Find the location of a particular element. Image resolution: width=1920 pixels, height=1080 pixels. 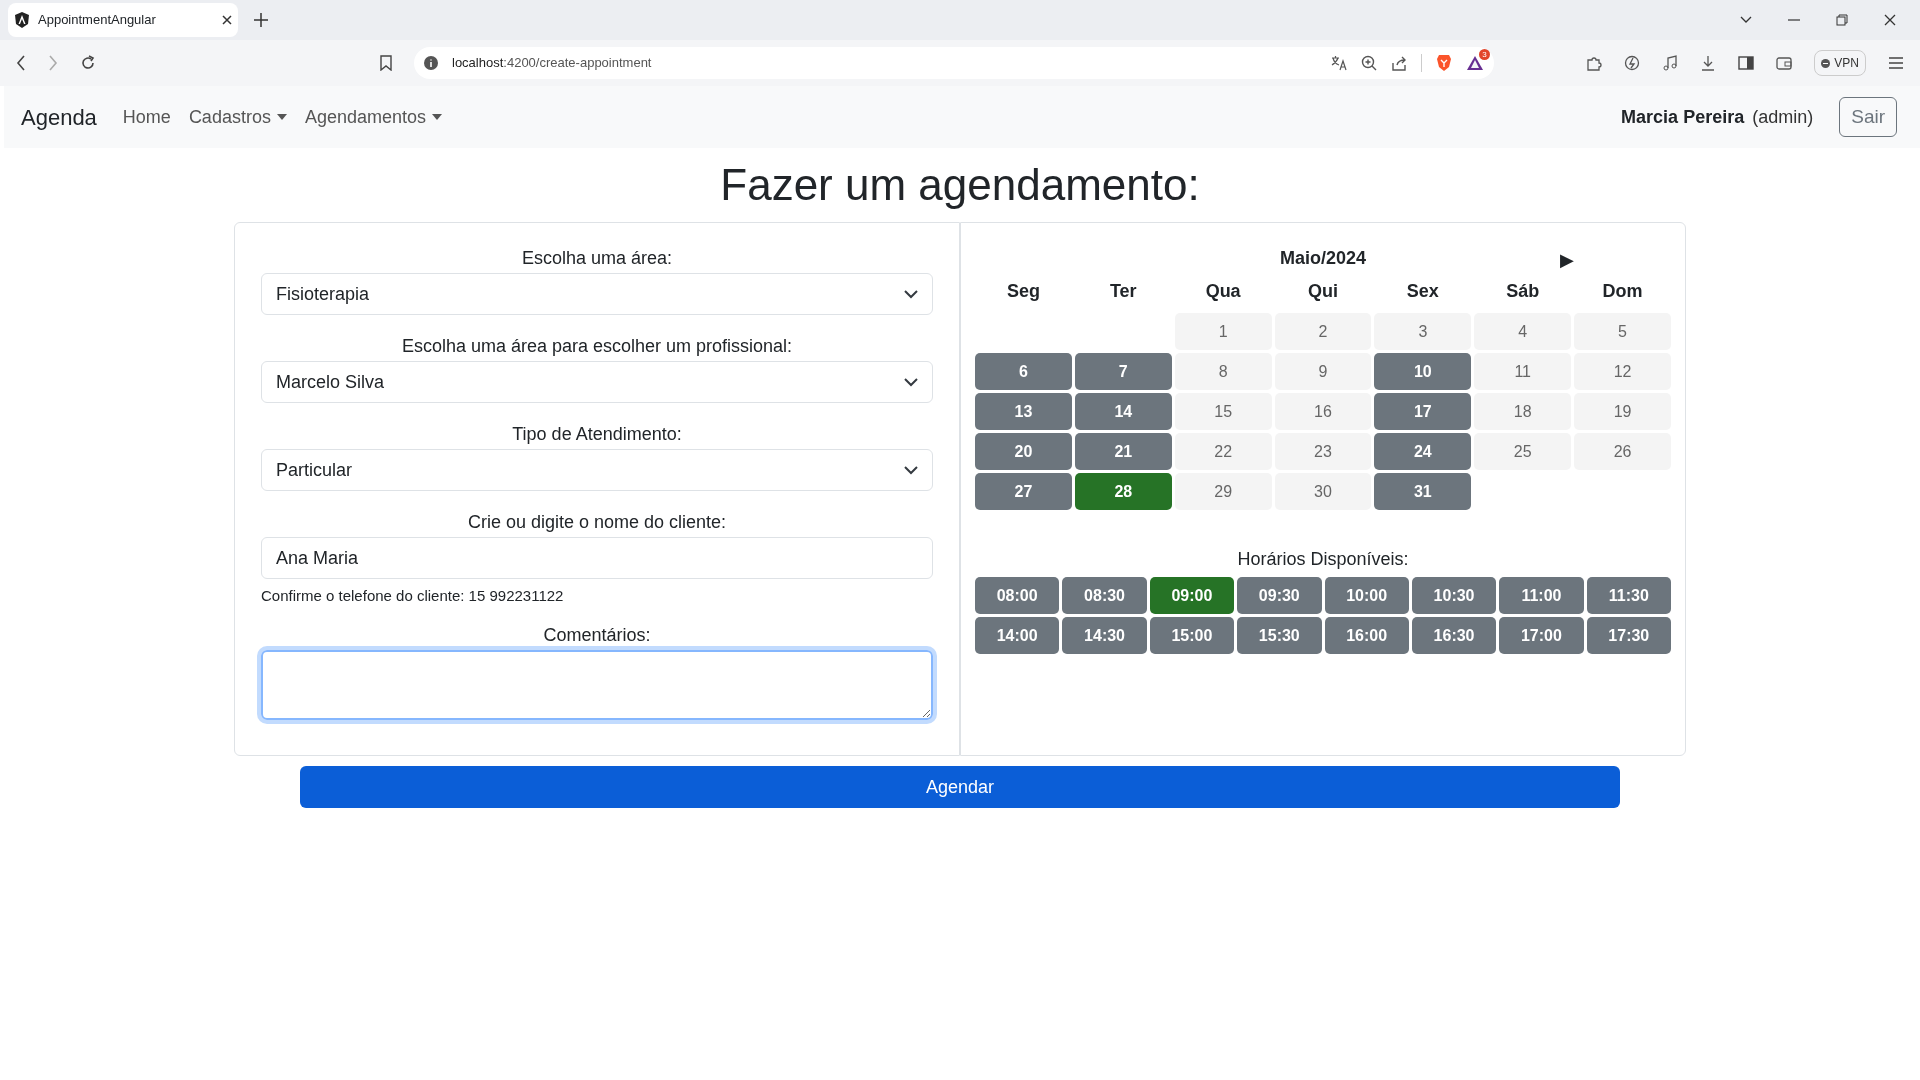

select-field: Particular is located at coordinates (597, 470).